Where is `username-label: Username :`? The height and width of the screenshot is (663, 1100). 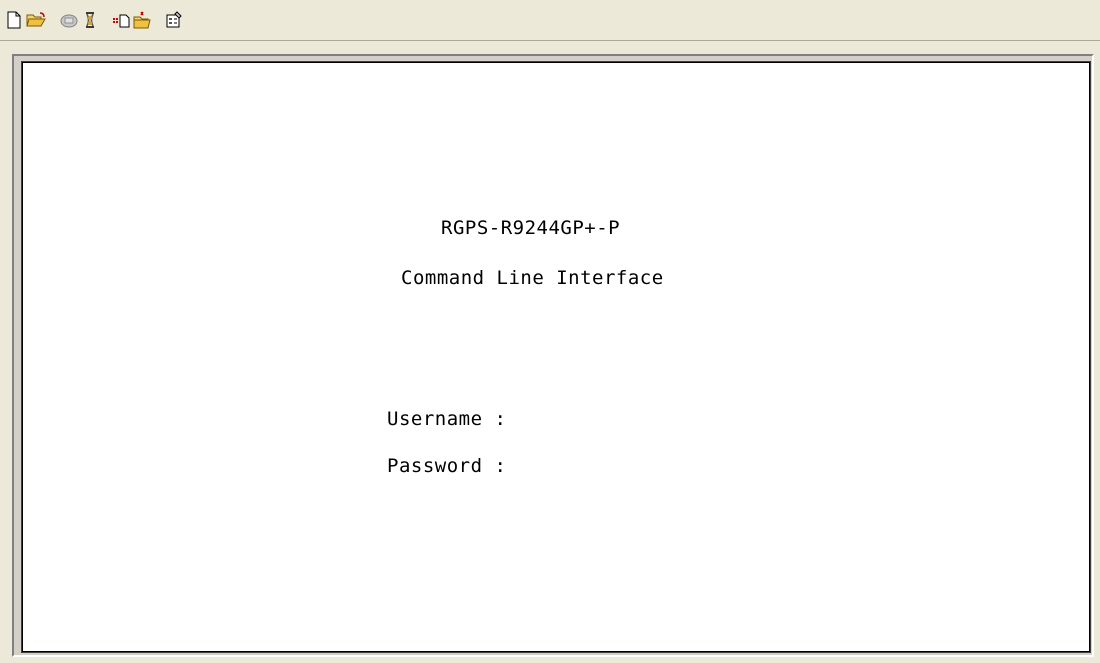 username-label: Username : is located at coordinates (447, 419).